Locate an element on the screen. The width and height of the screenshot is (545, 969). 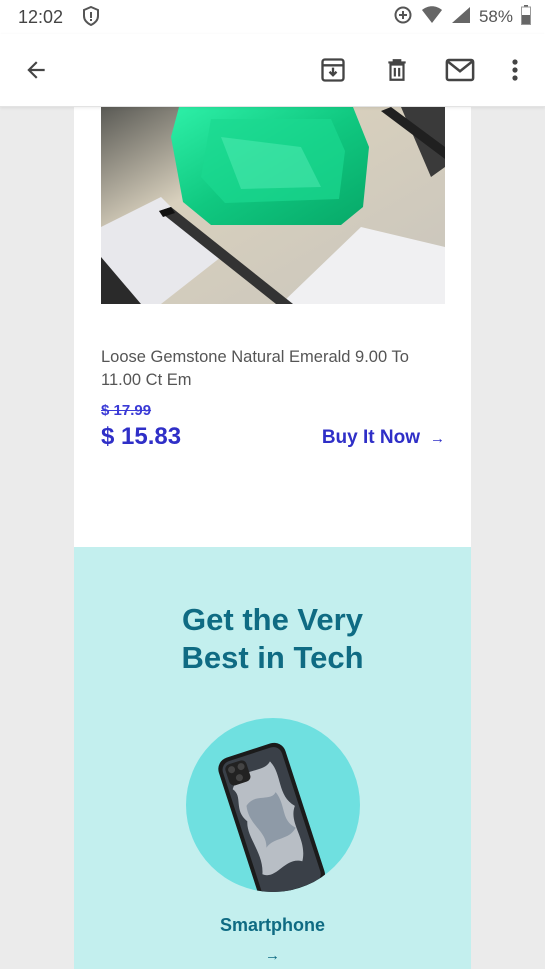
trash-icon is located at coordinates (397, 70).